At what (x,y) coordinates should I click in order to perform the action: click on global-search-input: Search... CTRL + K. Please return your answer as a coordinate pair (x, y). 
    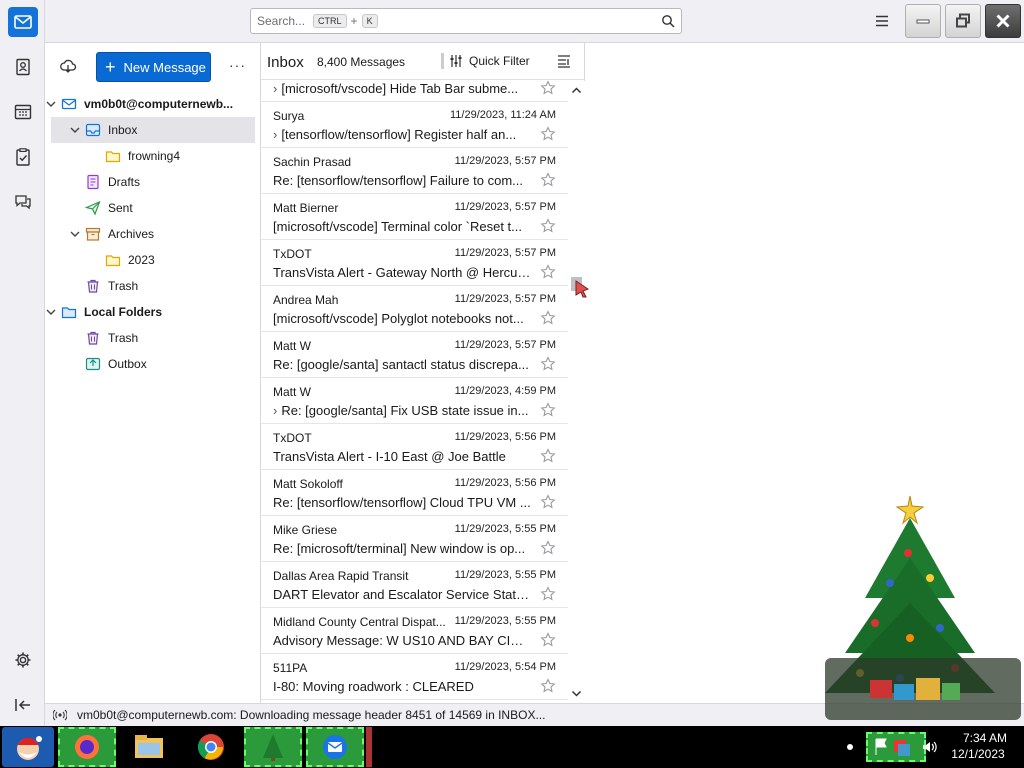
    Looking at the image, I should click on (466, 21).